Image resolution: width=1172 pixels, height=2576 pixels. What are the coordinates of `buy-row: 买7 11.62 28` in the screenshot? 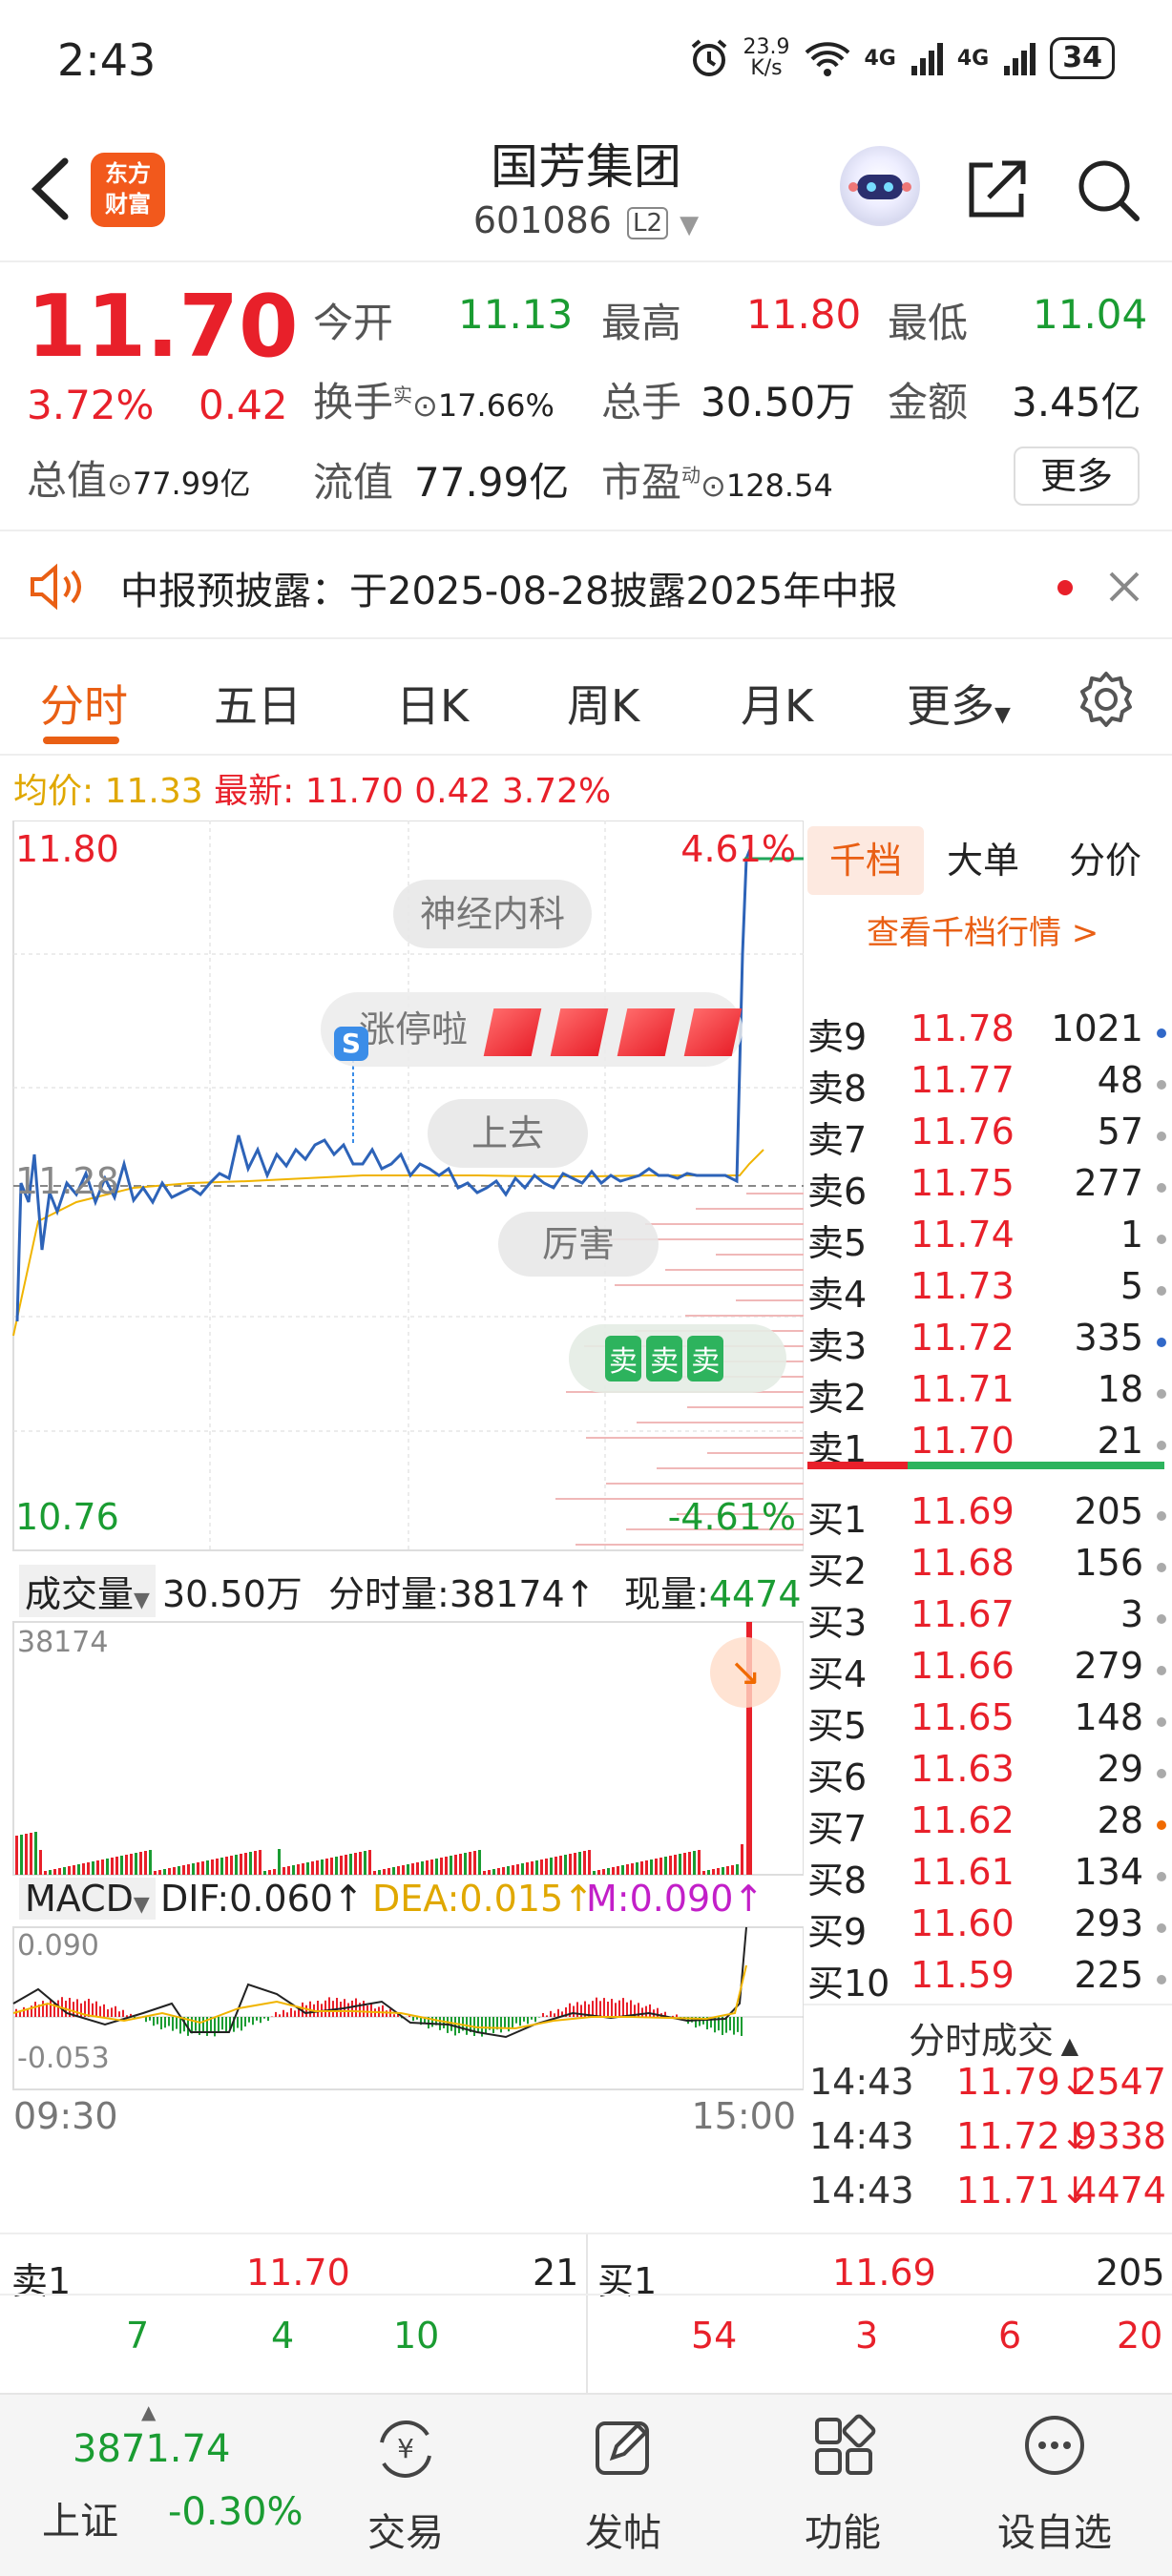 It's located at (988, 1825).